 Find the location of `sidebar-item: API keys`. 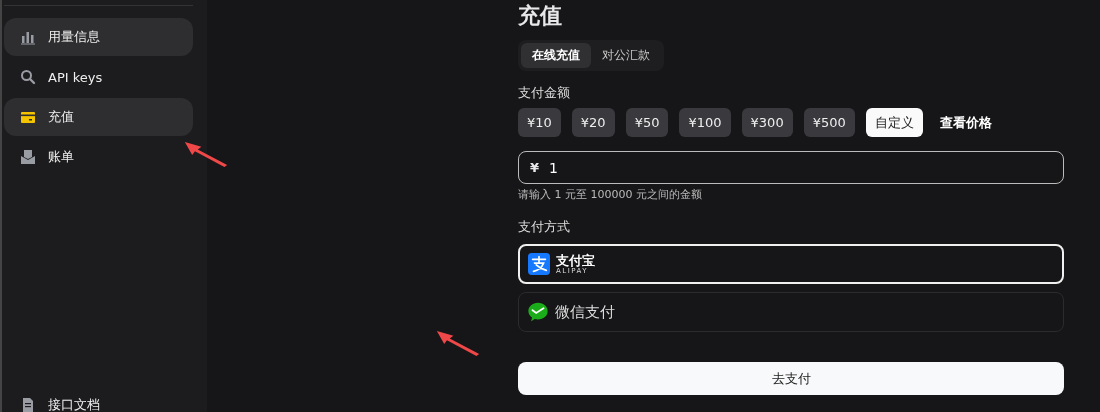

sidebar-item: API keys is located at coordinates (98, 77).